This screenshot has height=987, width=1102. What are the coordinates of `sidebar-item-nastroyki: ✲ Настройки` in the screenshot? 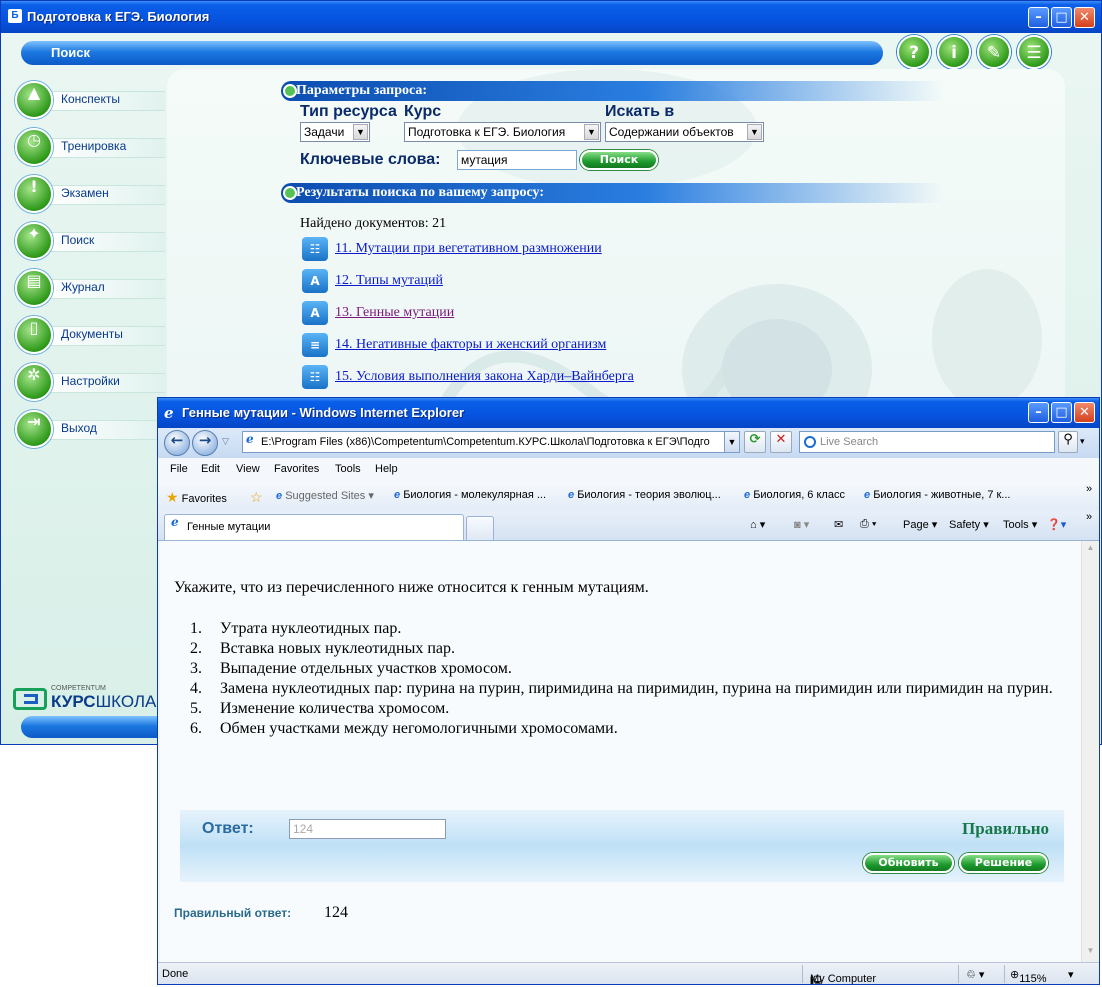 It's located at (90, 383).